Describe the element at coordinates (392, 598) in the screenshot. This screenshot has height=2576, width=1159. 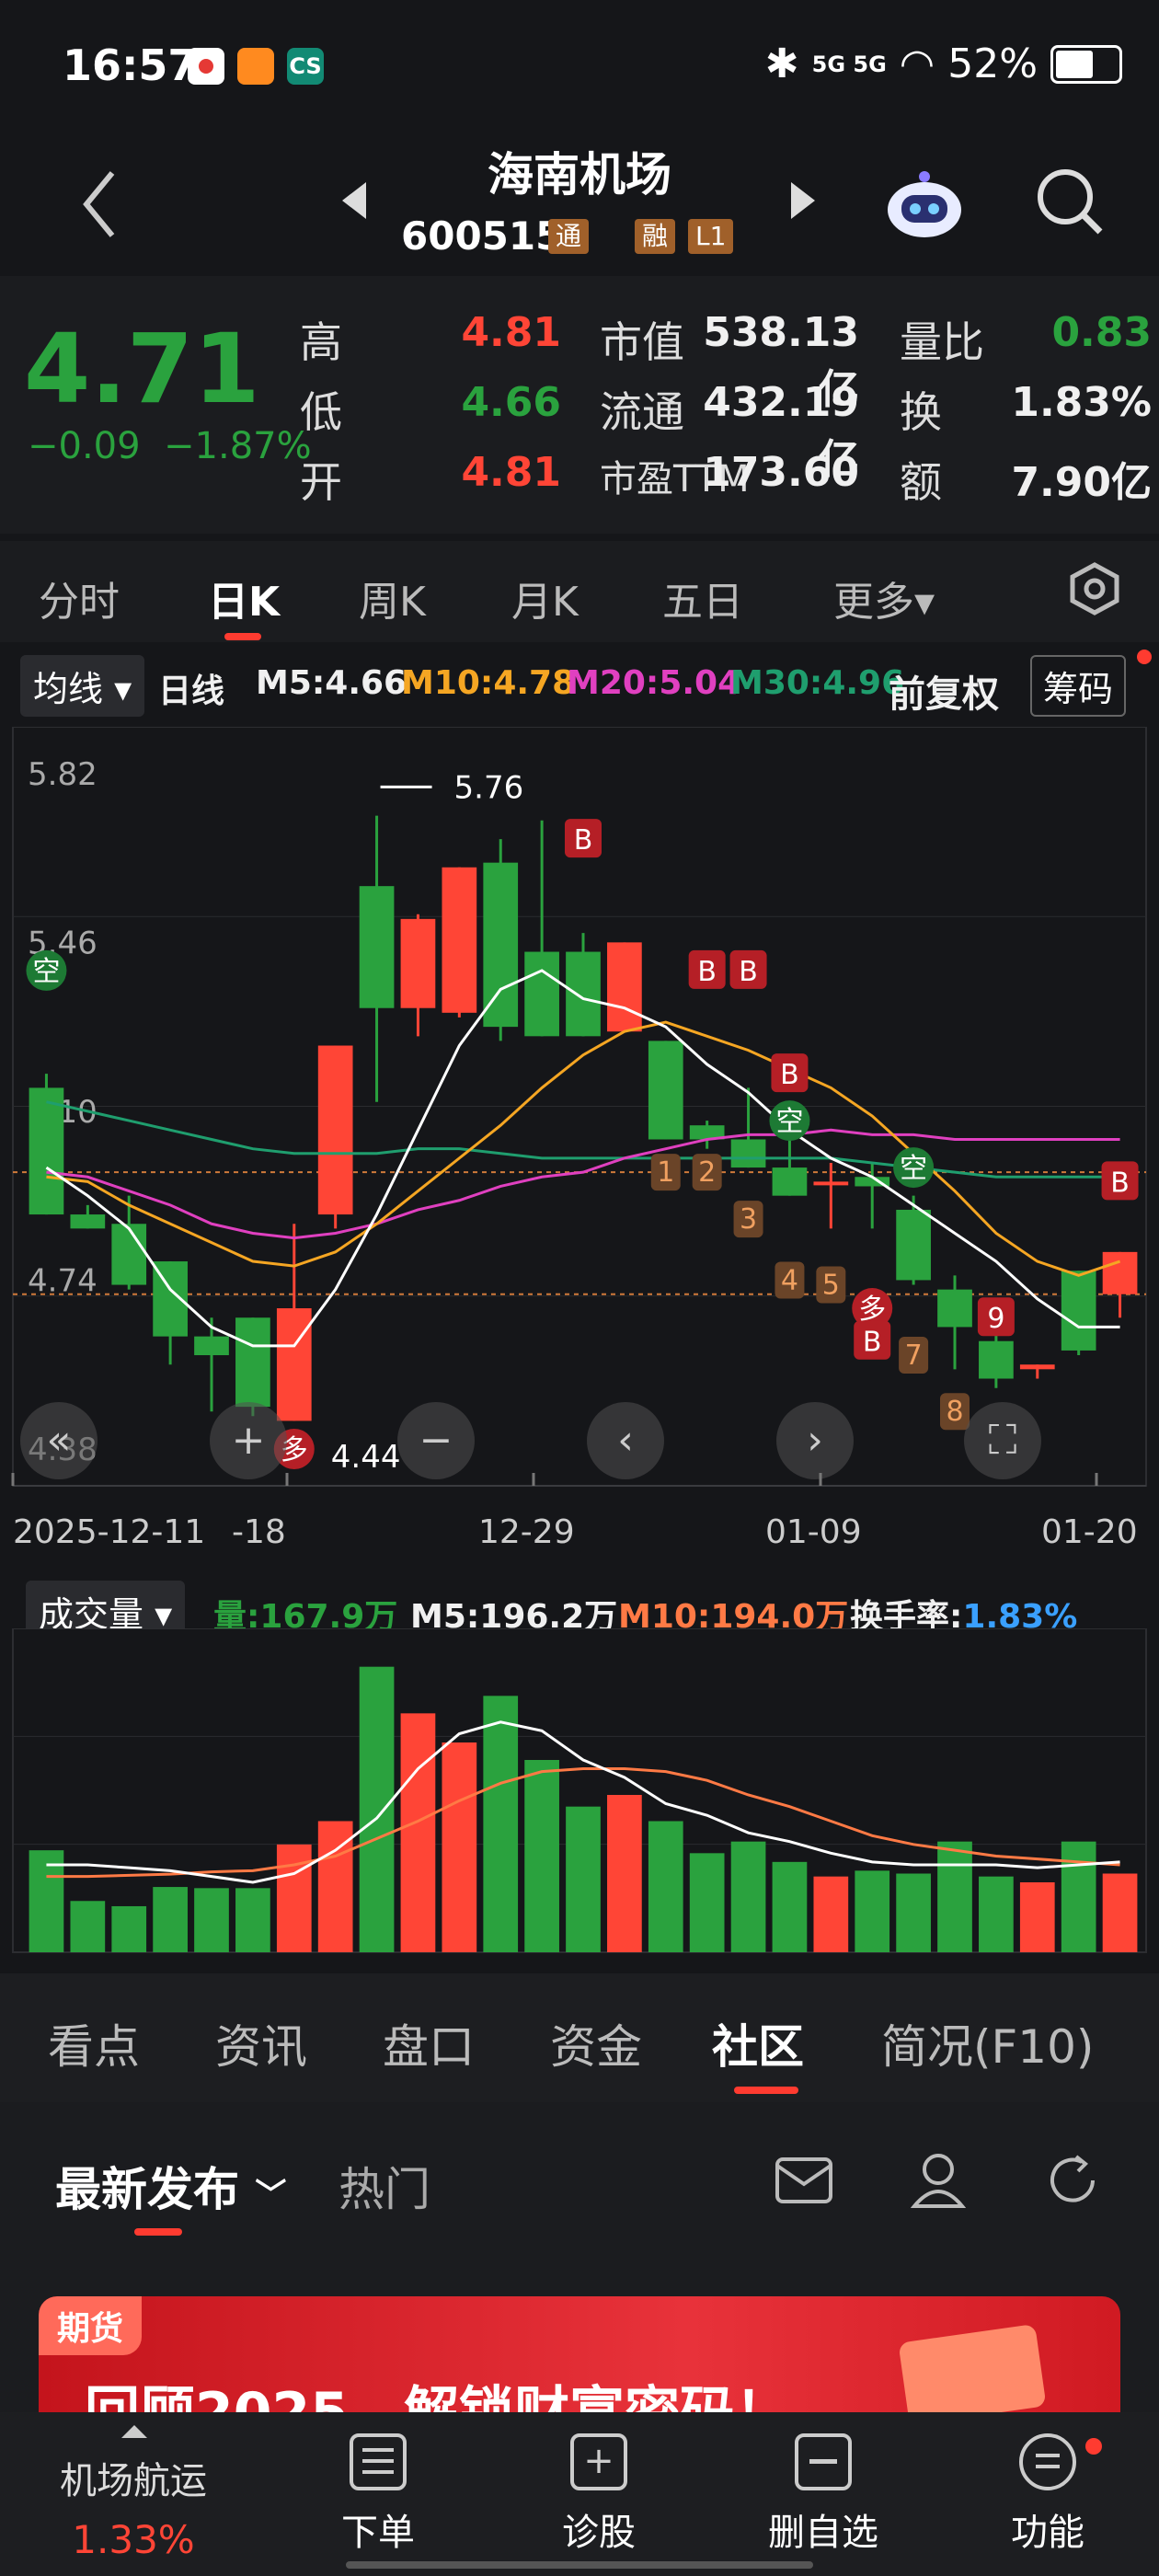
I see `tab-weekly-k: 周K` at that location.